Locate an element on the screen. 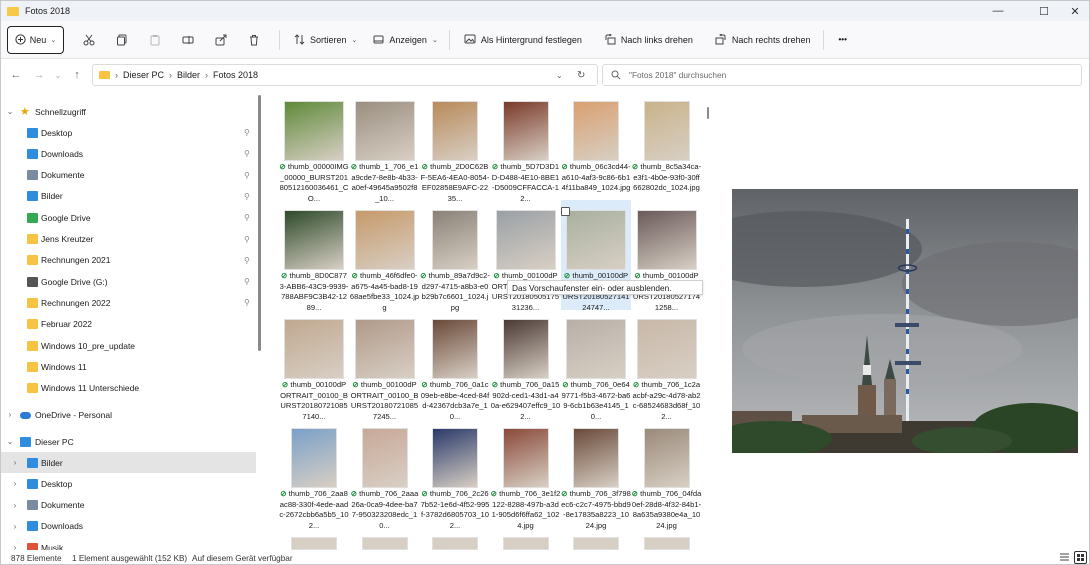  file-list-scrollbar is located at coordinates (708, 113).